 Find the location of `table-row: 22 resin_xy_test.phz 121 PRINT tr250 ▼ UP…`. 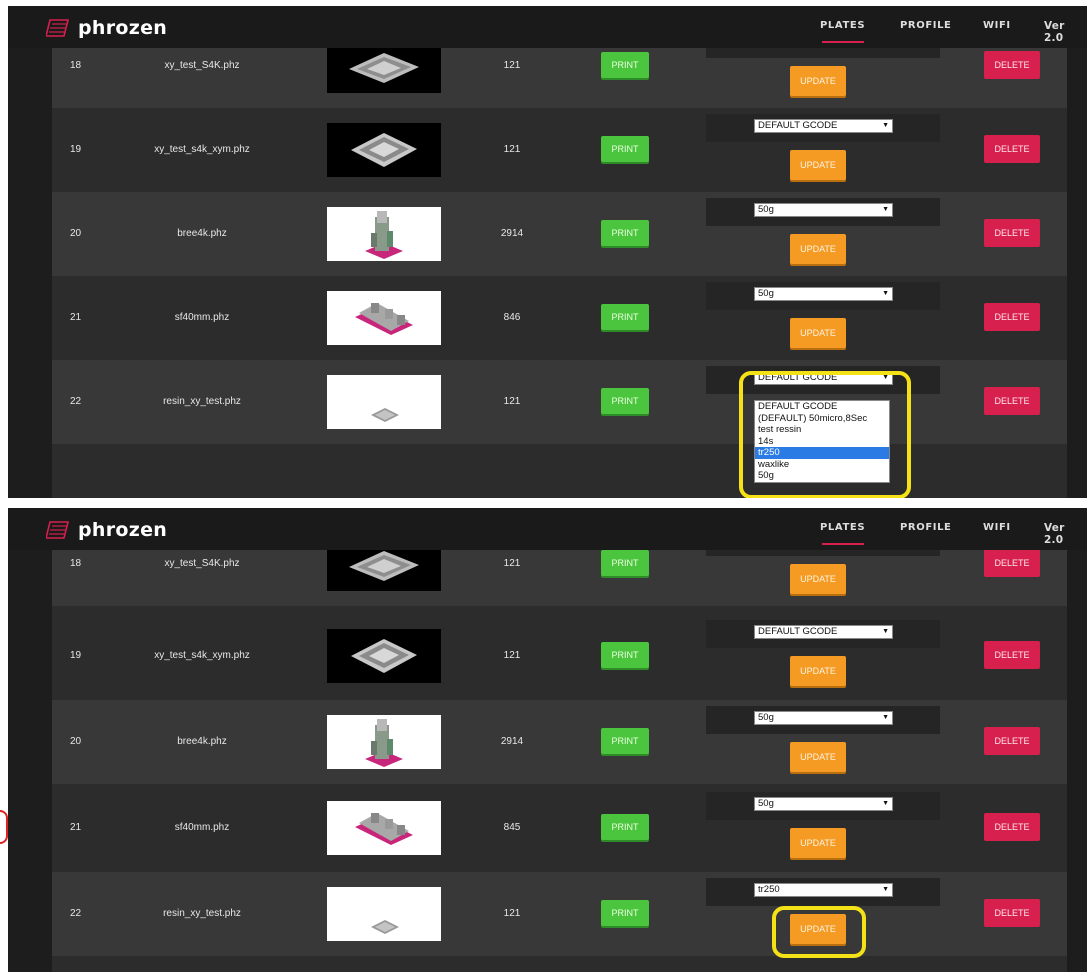

table-row: 22 resin_xy_test.phz 121 PRINT tr250 ▼ UP… is located at coordinates (559, 914).